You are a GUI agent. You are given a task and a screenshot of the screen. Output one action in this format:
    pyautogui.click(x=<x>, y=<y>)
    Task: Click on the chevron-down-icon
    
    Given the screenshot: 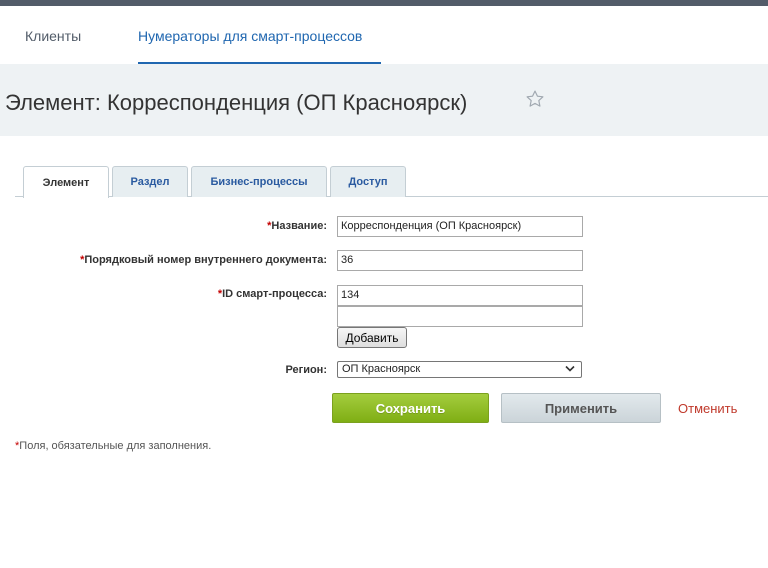 What is the action you would take?
    pyautogui.click(x=570, y=368)
    